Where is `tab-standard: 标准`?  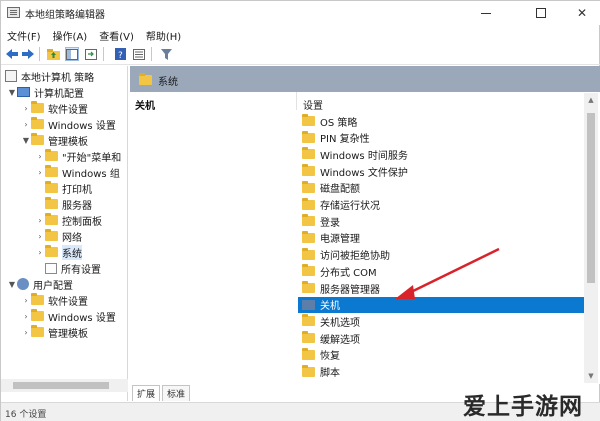 tab-standard: 标准 is located at coordinates (176, 393).